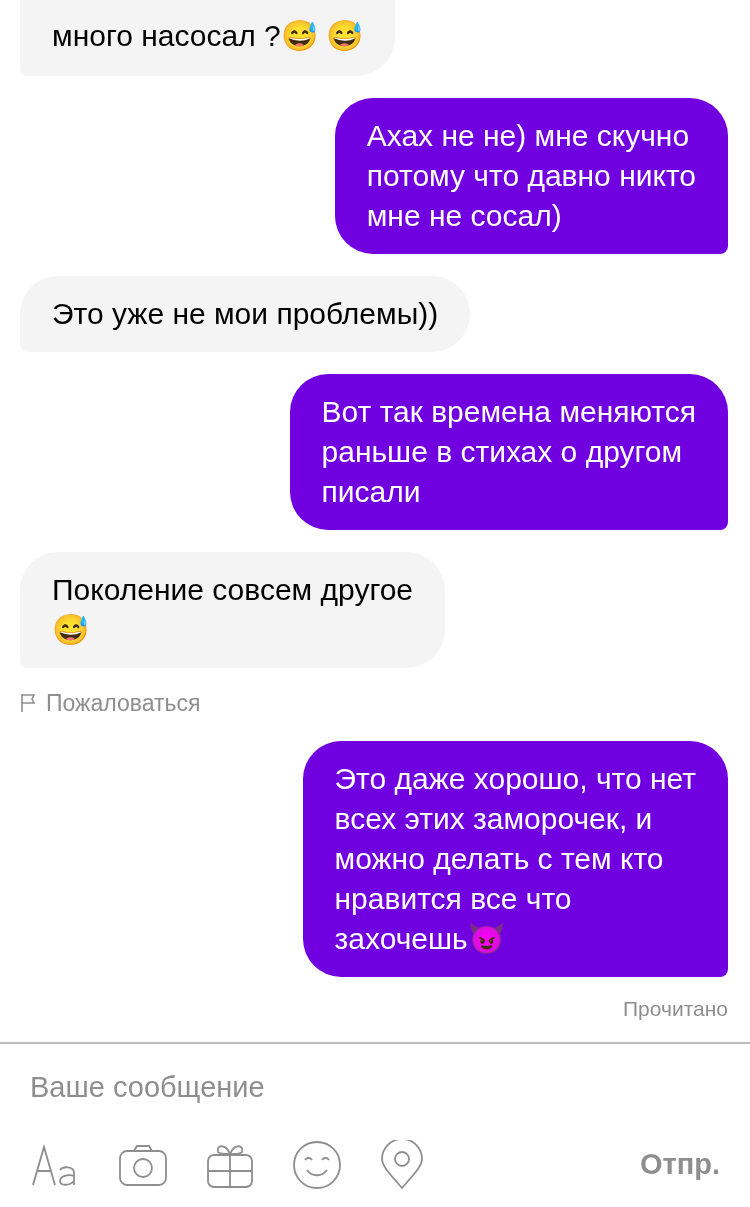  I want to click on read-status: Прочитано, so click(675, 1008).